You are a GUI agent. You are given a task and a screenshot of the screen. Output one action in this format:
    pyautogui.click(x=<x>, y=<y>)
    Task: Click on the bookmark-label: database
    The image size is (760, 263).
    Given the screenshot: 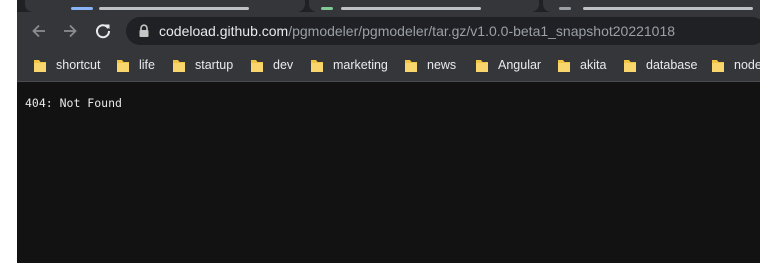 What is the action you would take?
    pyautogui.click(x=672, y=65)
    